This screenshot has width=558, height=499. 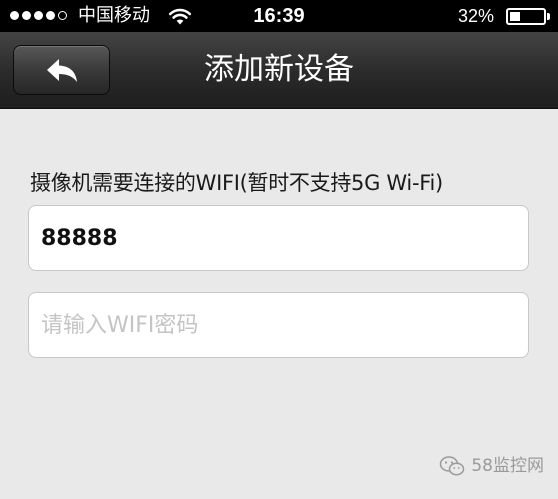 I want to click on battery-icon, so click(x=528, y=16).